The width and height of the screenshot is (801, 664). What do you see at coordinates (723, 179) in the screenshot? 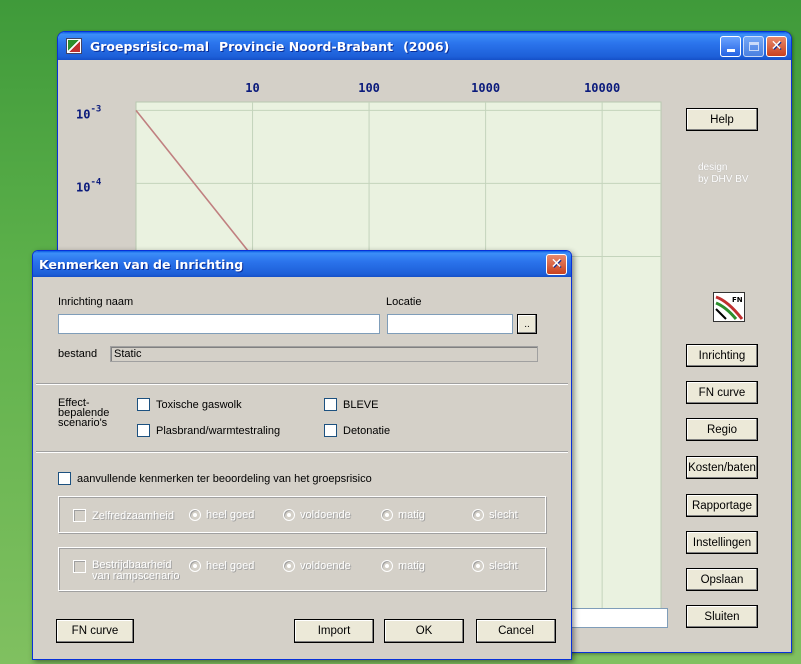
I see `design-credit-line2: by DHV BV` at bounding box center [723, 179].